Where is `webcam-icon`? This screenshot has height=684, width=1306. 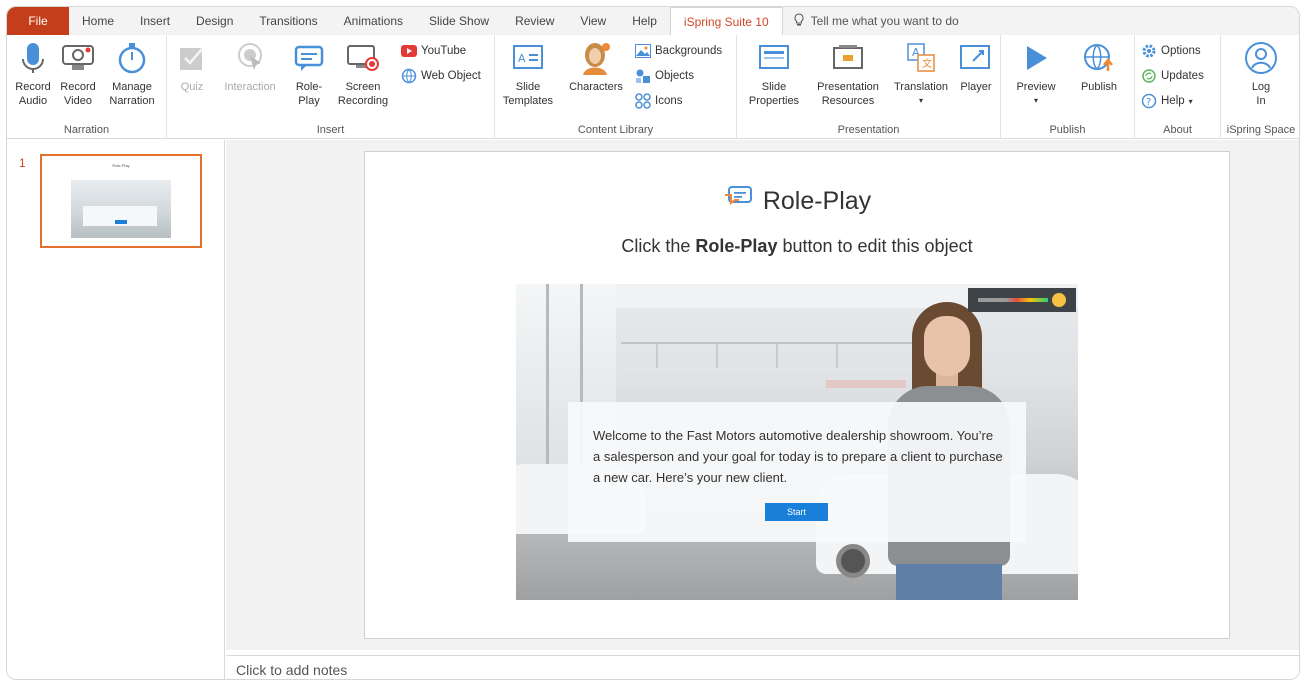 webcam-icon is located at coordinates (78, 58).